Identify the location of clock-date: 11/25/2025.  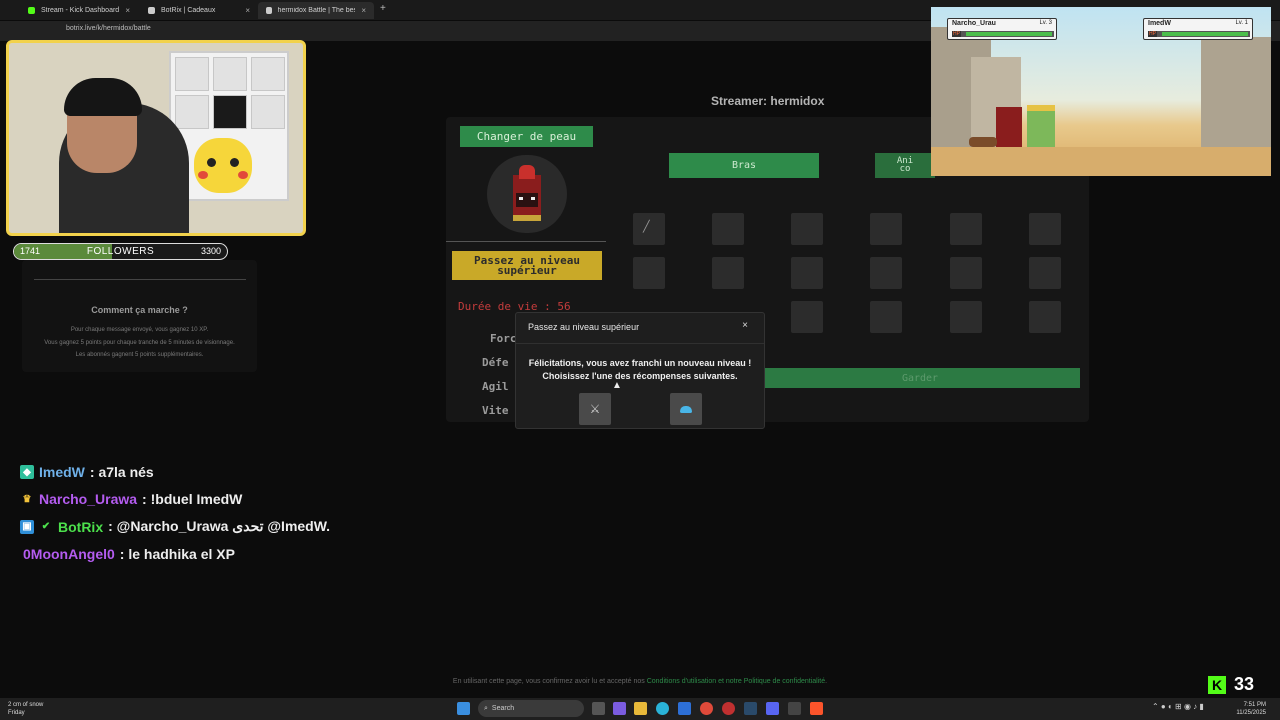
(1251, 713).